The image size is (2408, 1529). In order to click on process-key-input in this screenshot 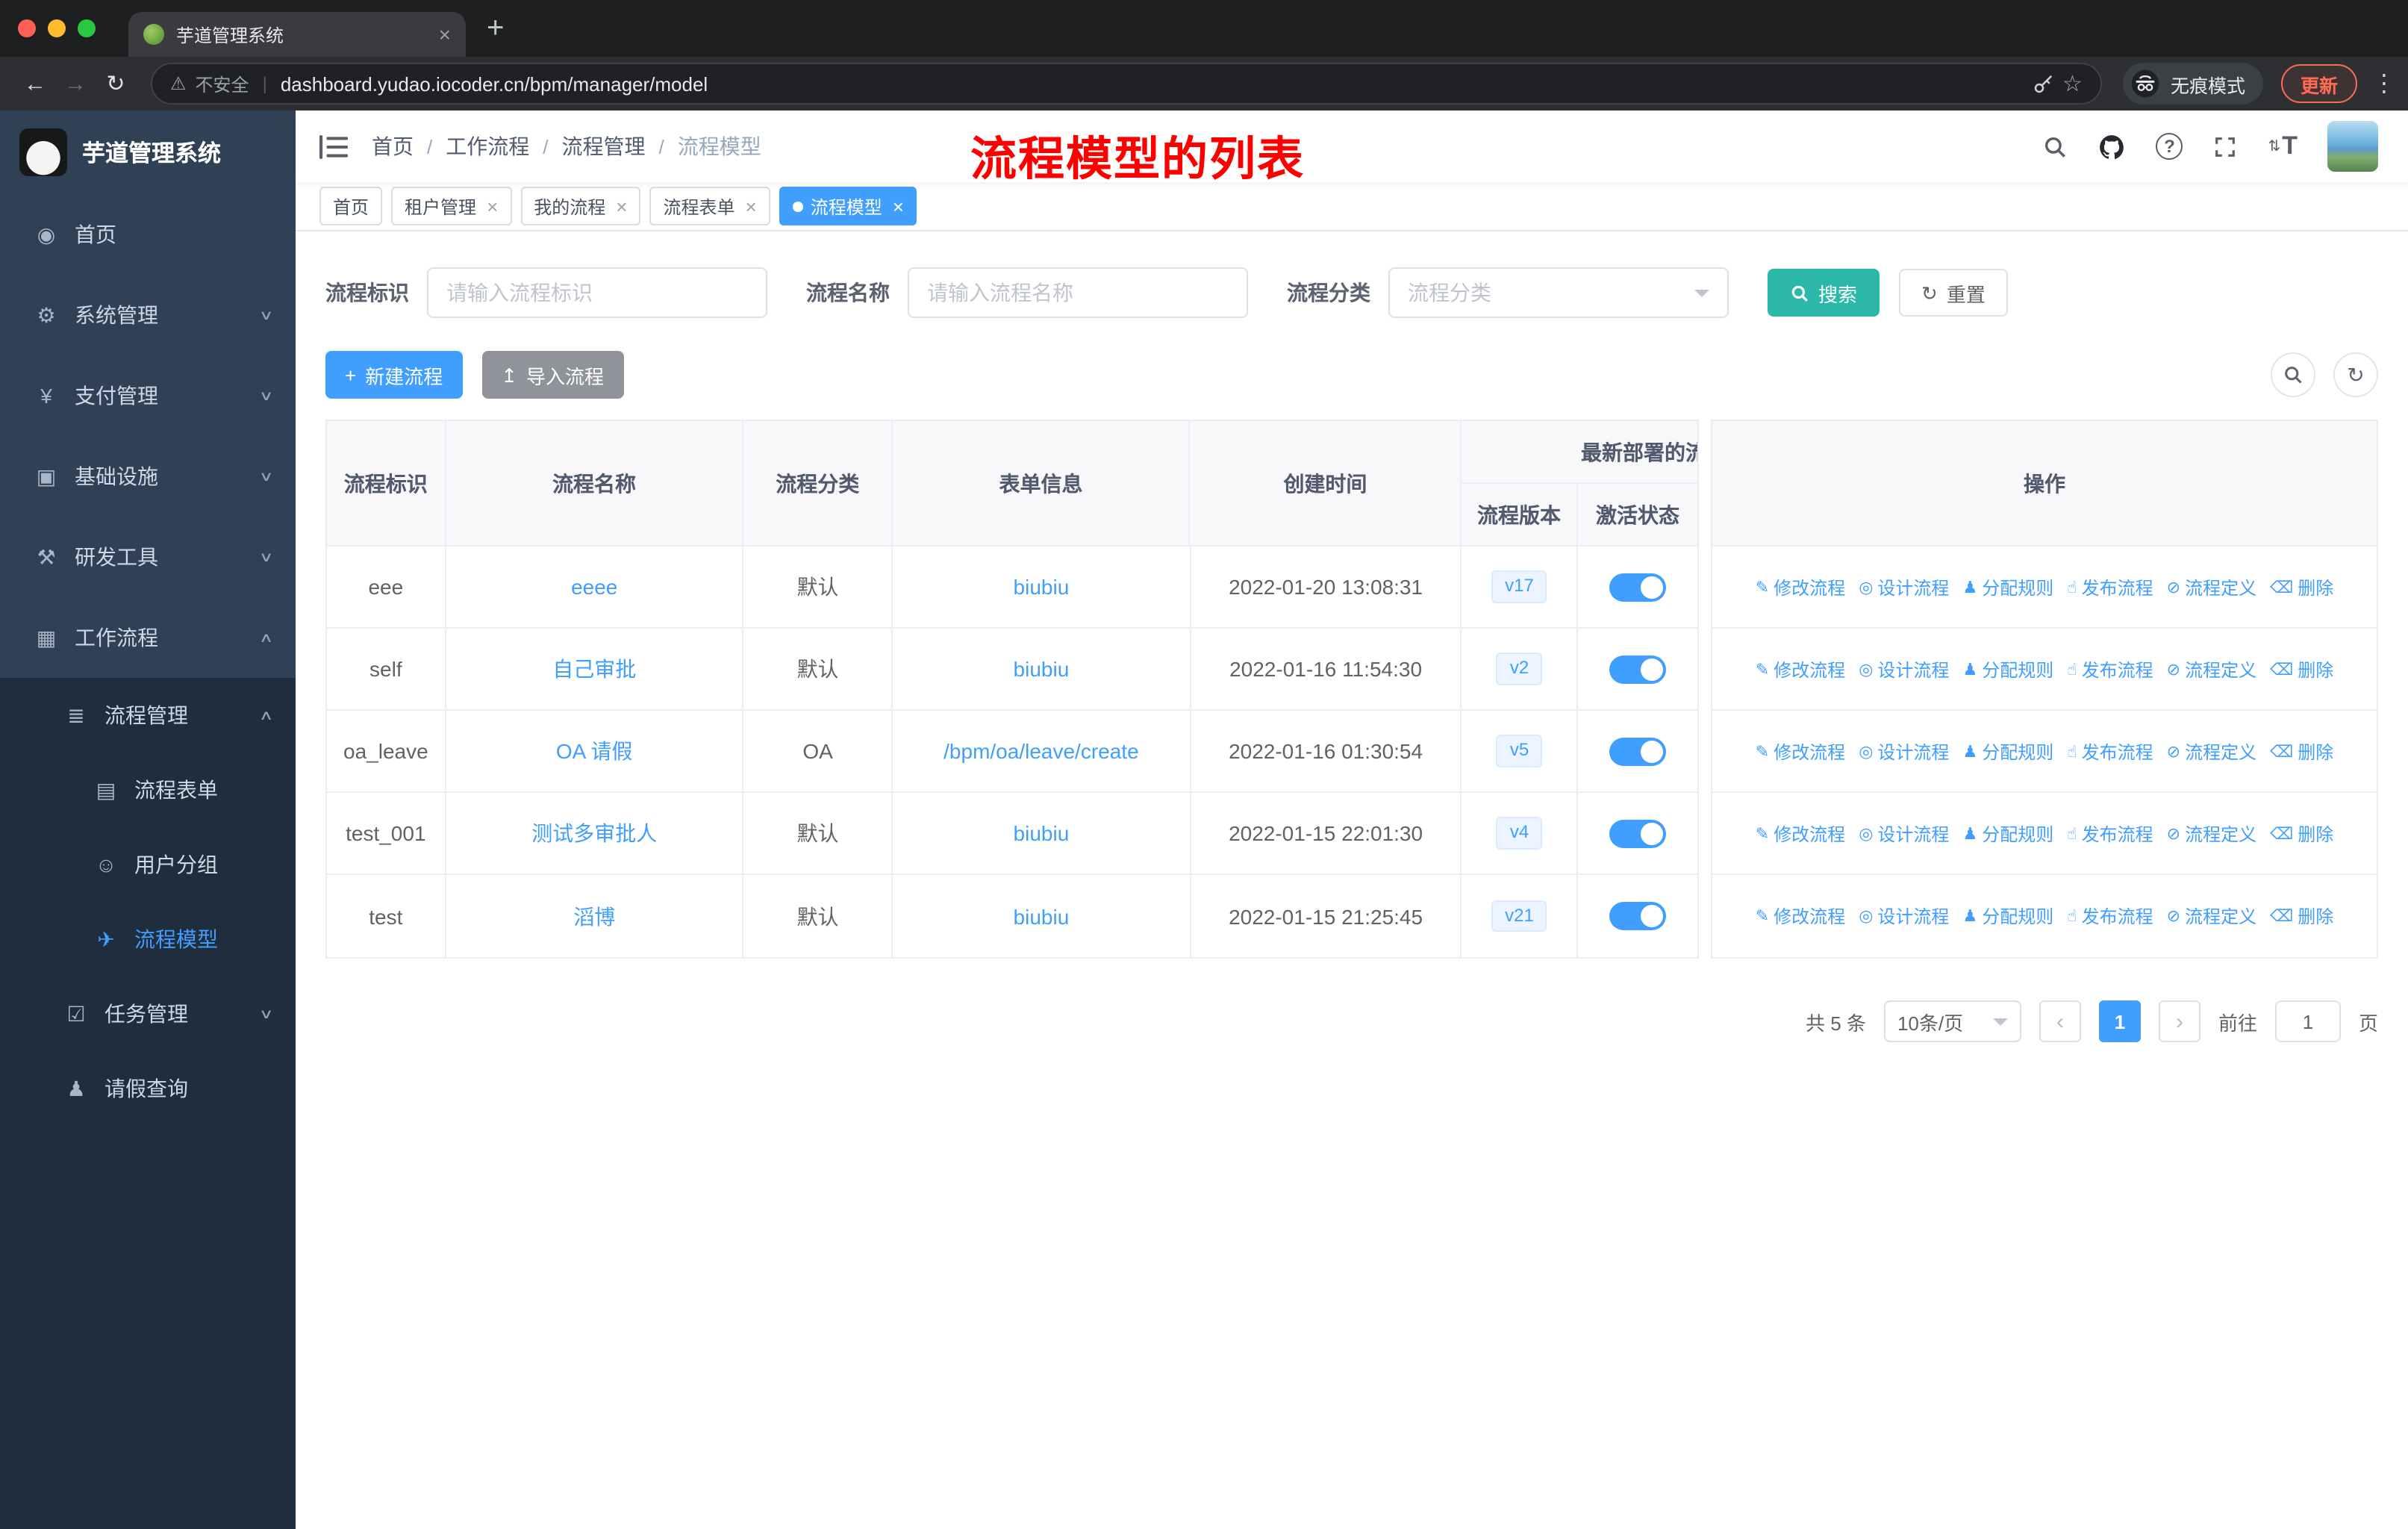, I will do `click(597, 293)`.